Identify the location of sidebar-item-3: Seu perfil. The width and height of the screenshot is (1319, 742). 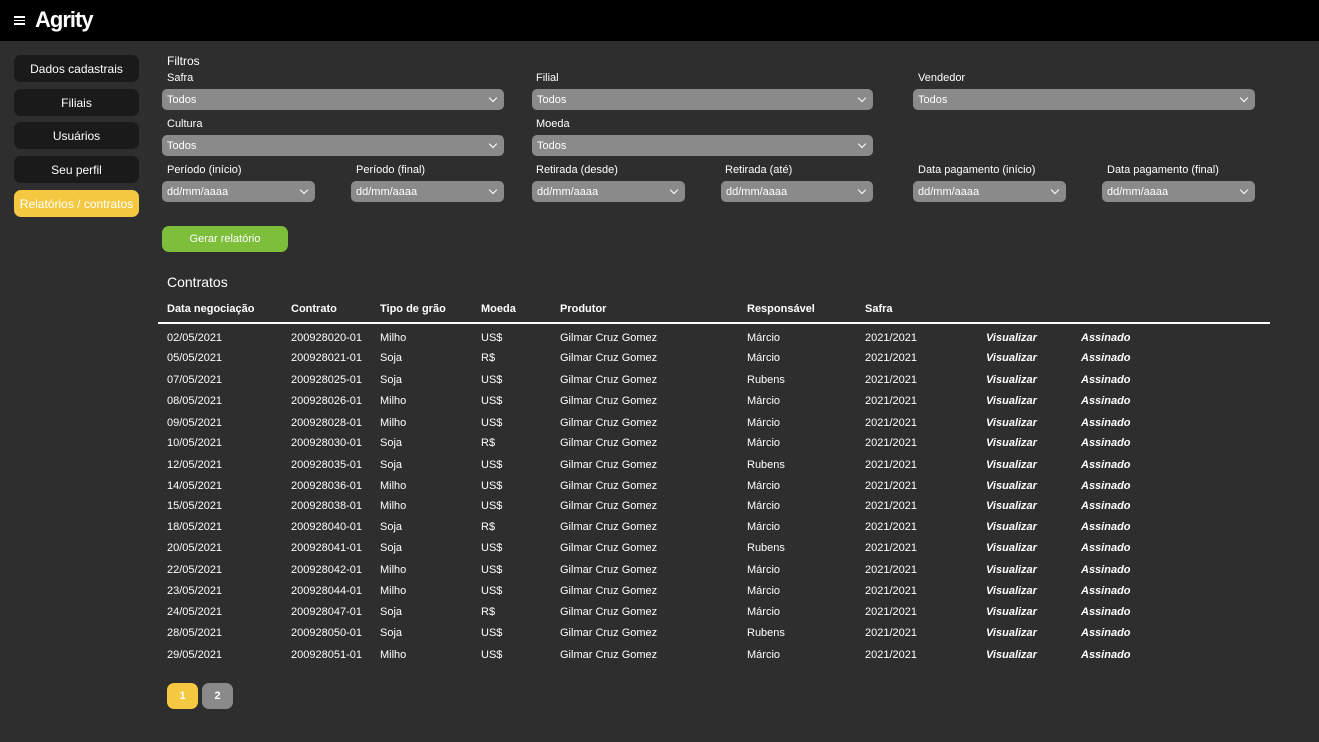
(76, 169).